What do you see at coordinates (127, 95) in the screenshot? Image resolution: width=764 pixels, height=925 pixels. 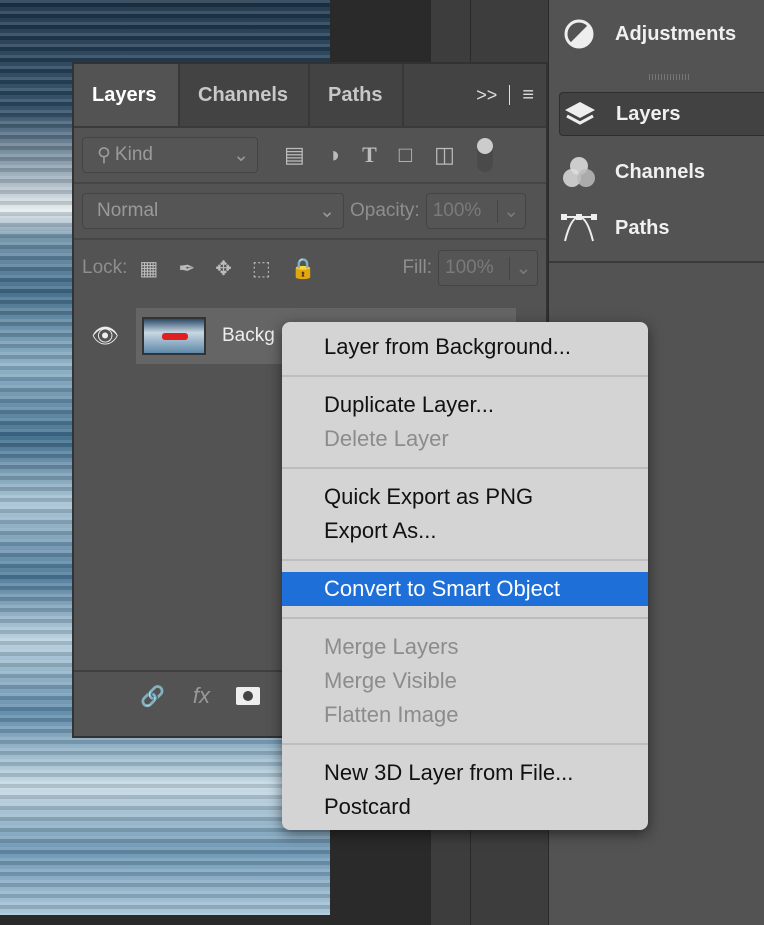 I see `tab-layers: Layers` at bounding box center [127, 95].